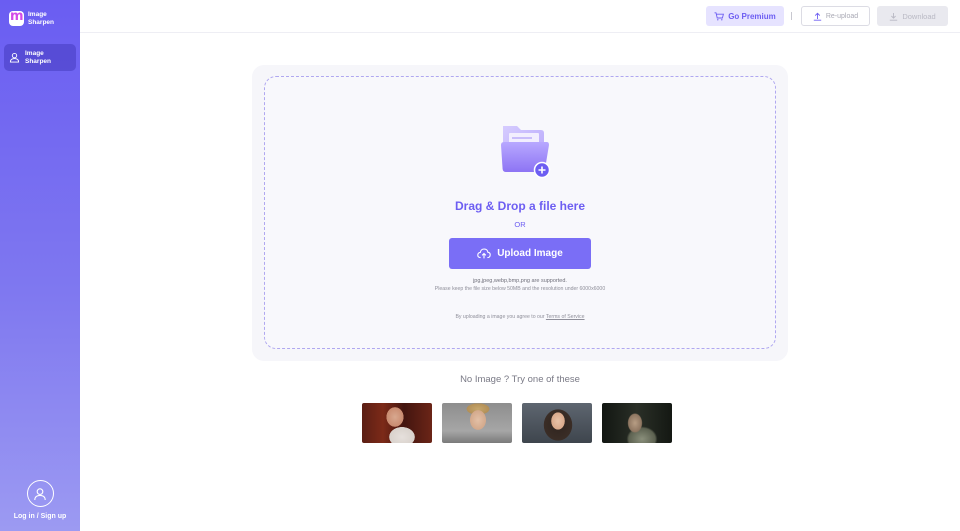 The height and width of the screenshot is (531, 960). What do you see at coordinates (530, 253) in the screenshot?
I see `upload-image-label: Upload Image` at bounding box center [530, 253].